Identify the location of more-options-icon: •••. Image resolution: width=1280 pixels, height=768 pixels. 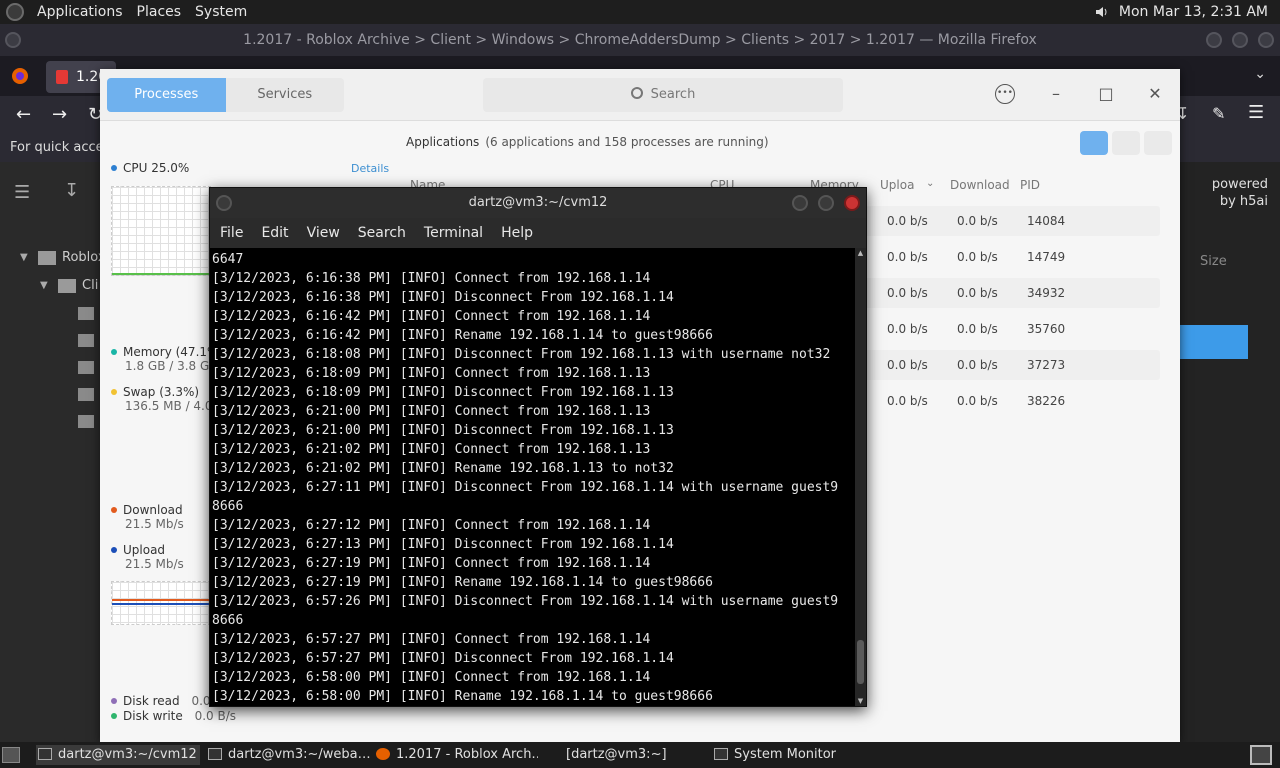
(1005, 94).